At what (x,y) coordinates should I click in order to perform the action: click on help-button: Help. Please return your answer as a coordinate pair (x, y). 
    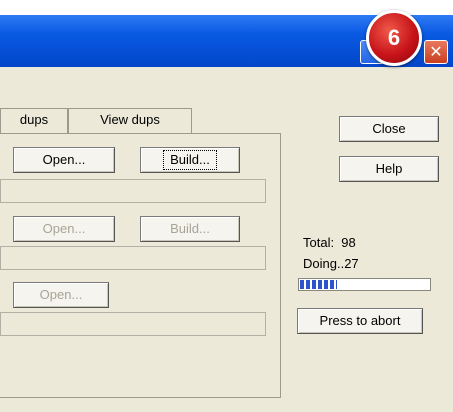
    Looking at the image, I should click on (389, 169).